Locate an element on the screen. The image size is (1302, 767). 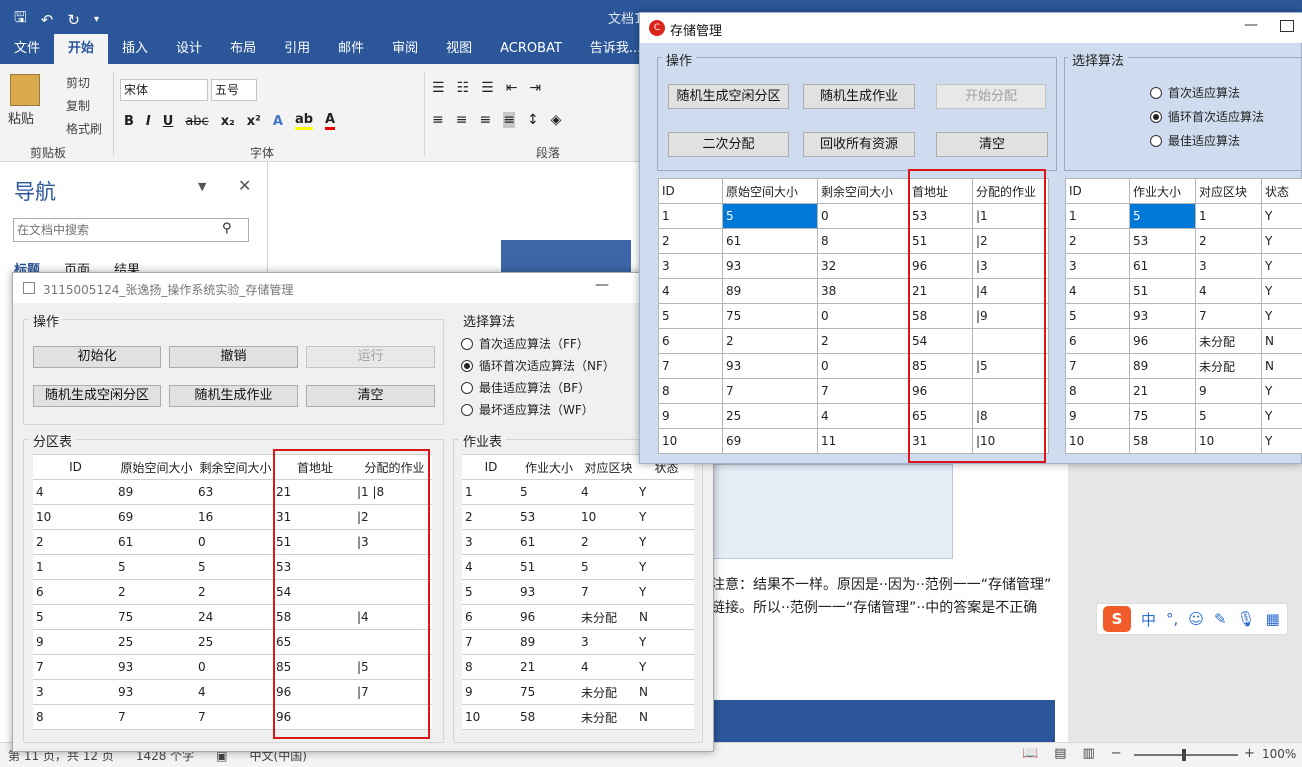
table-row: 8 21 9 Y is located at coordinates (1183, 391).